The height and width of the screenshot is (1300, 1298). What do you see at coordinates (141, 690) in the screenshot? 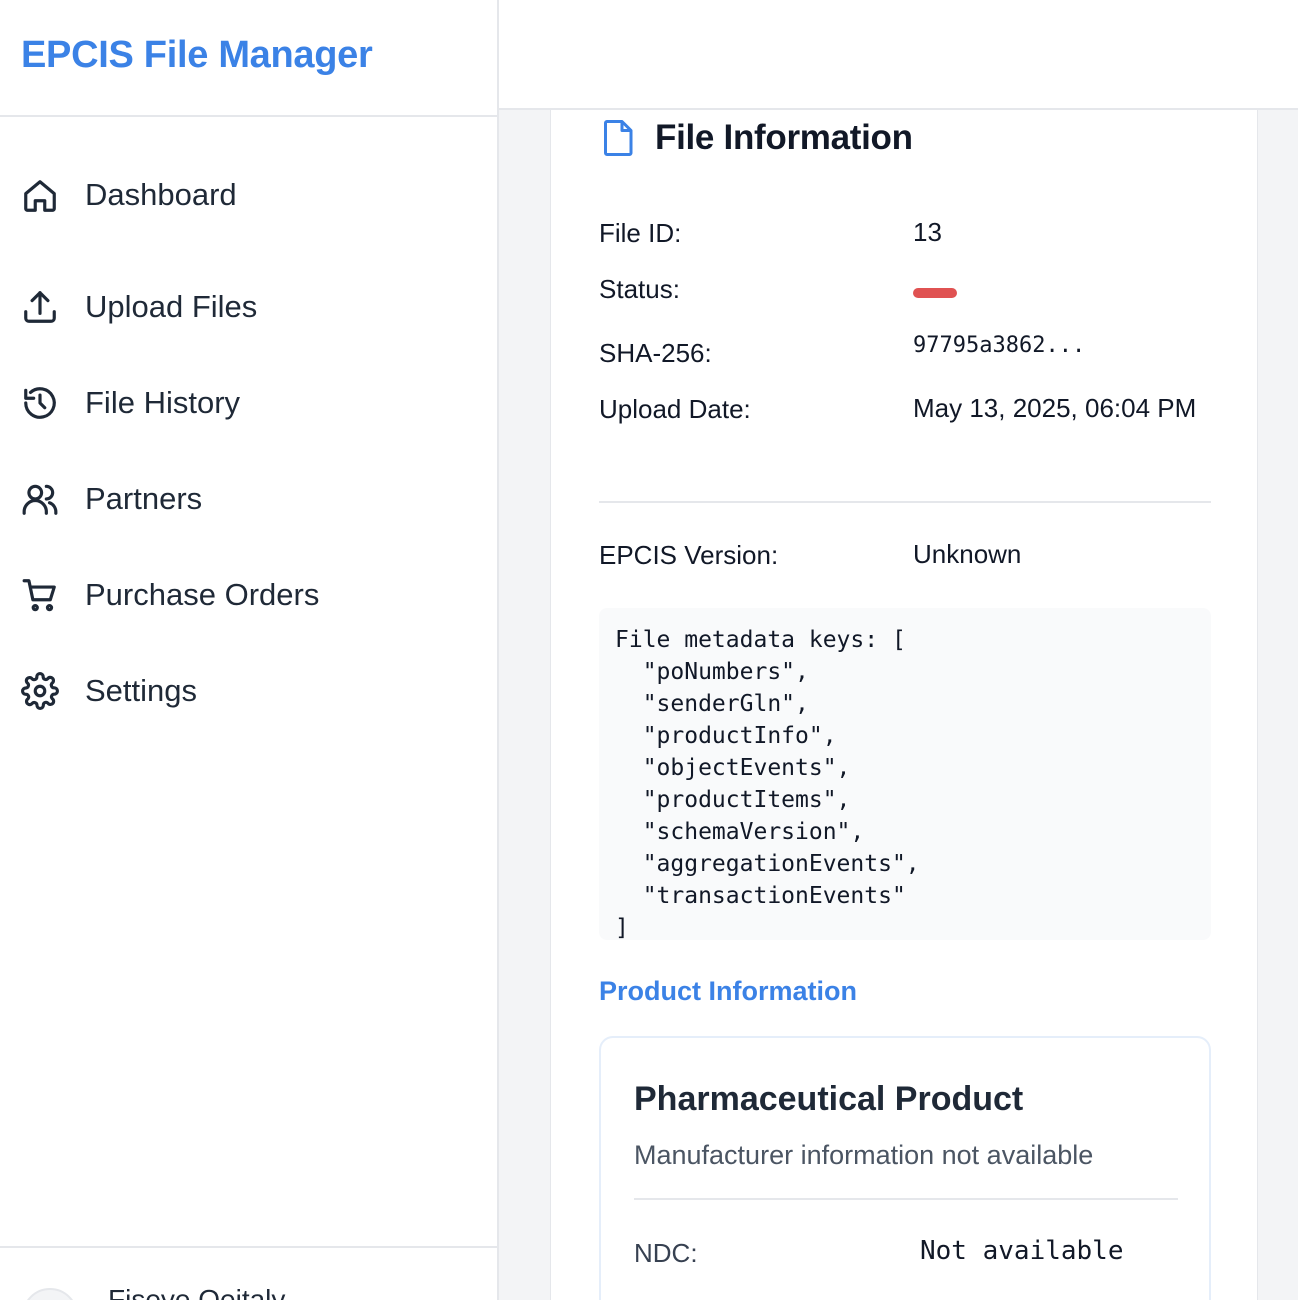
I see `sidebar-item-label: Settings` at bounding box center [141, 690].